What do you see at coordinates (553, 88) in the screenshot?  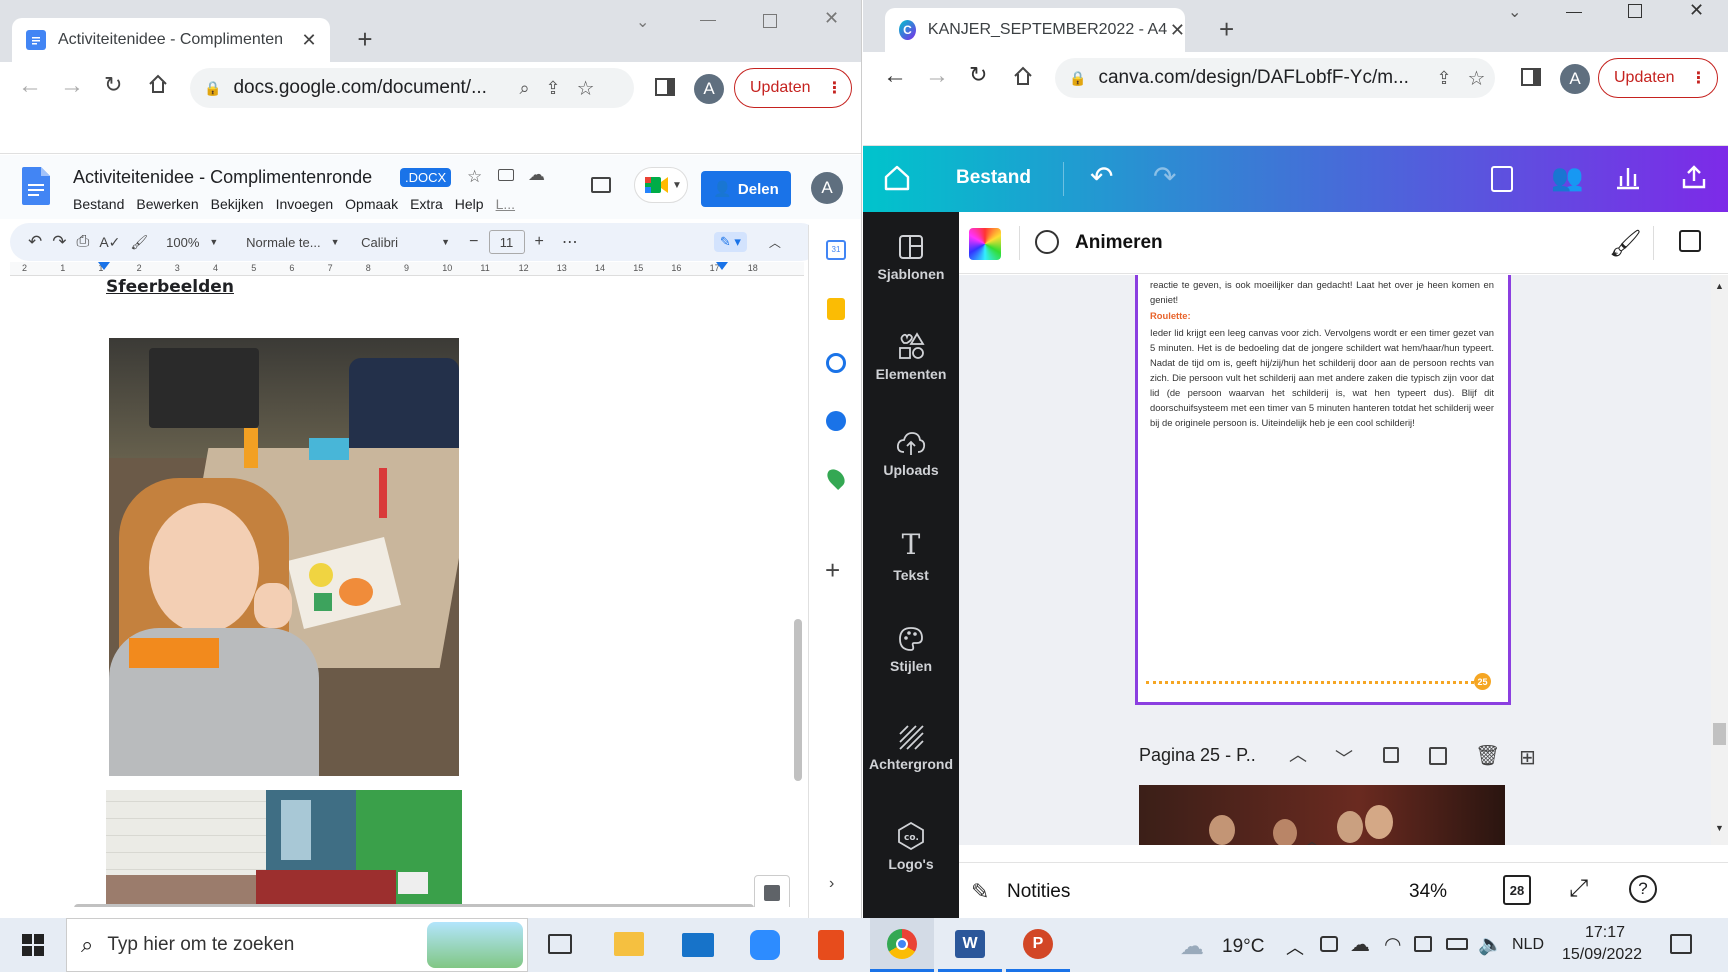 I see `share-page-icon: ⇪` at bounding box center [553, 88].